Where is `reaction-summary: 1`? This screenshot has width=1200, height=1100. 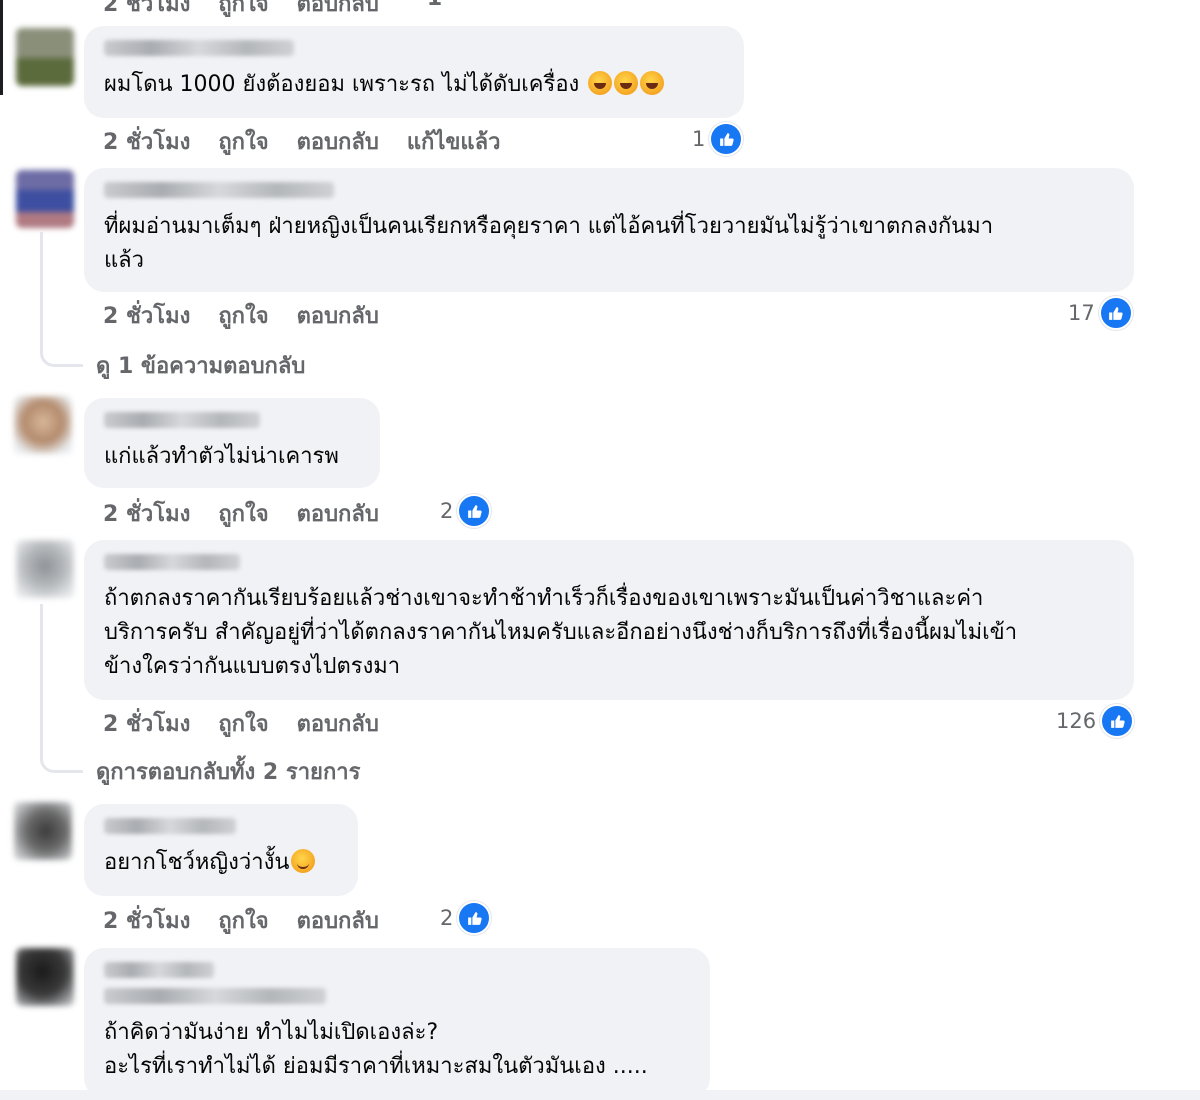 reaction-summary: 1 is located at coordinates (718, 139).